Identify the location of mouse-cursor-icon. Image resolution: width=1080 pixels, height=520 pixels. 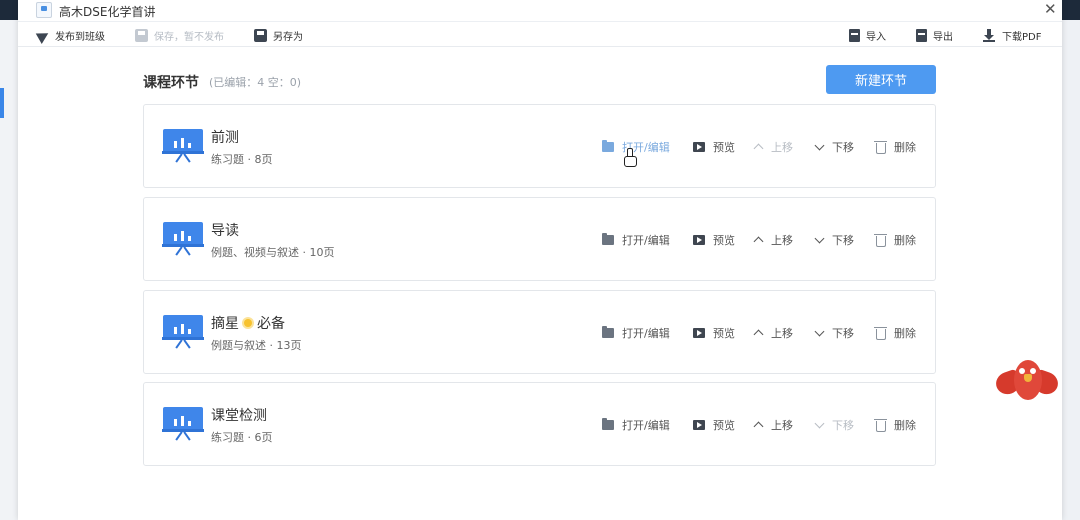
(630, 157).